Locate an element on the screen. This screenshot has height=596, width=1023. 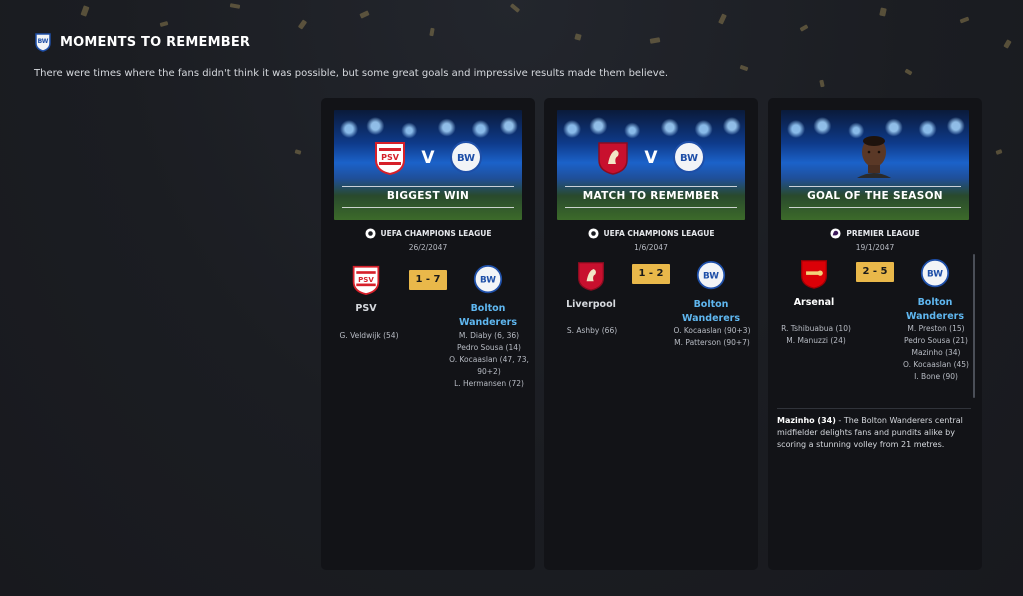
away-scorers: O. Kocaaslan (90+3) M. Patterson (90+7) is located at coordinates (712, 337).